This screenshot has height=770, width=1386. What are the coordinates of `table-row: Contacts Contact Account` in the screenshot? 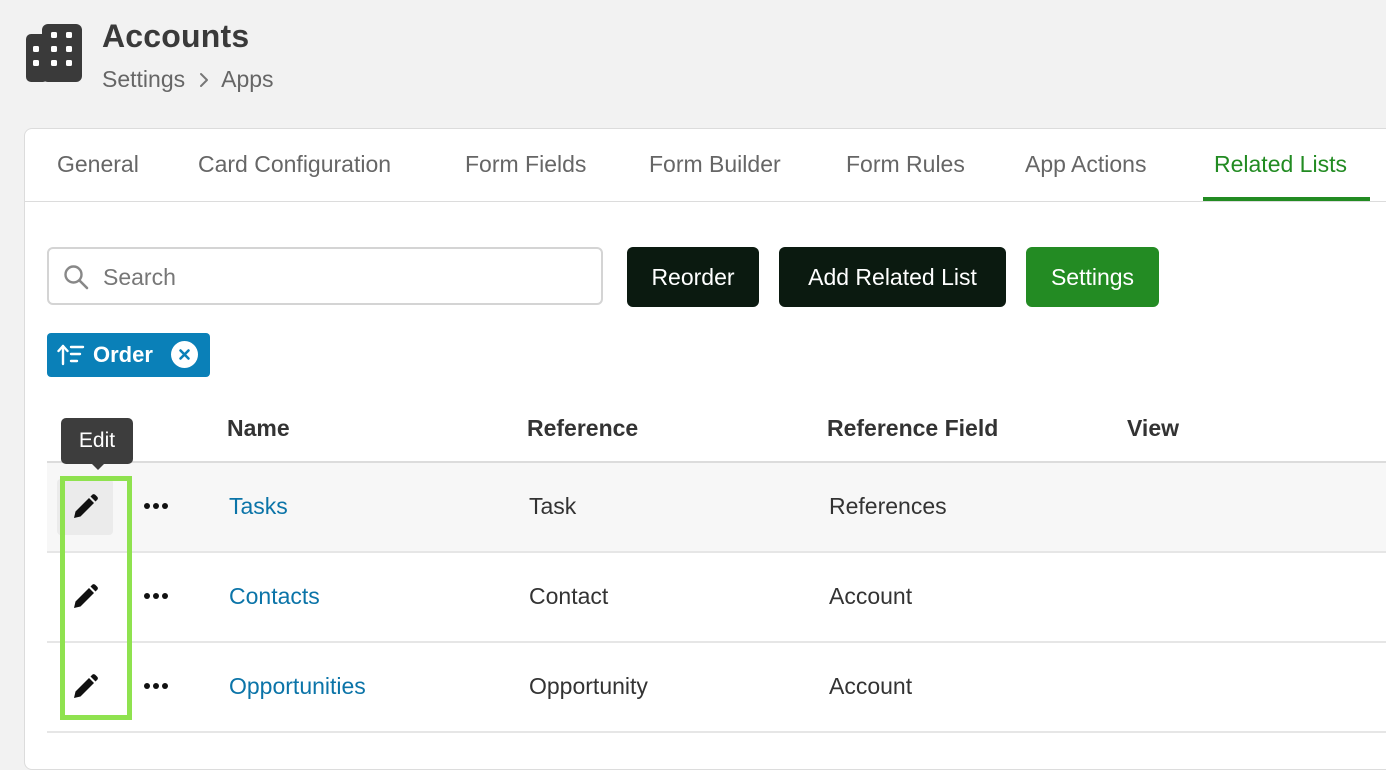 It's located at (716, 598).